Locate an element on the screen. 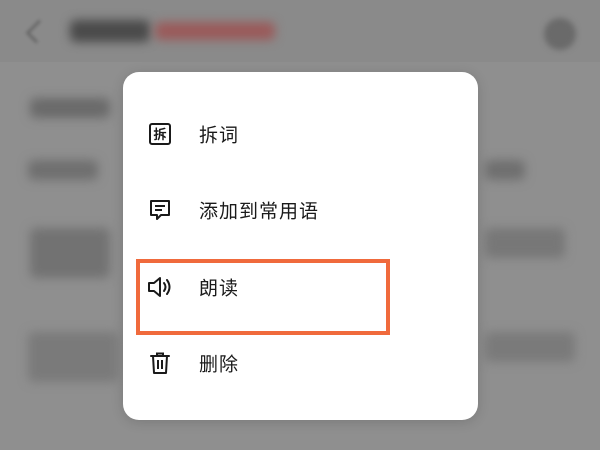 This screenshot has width=600, height=450. menu-item-add-phrase: 添加到常用语 is located at coordinates (300, 210).